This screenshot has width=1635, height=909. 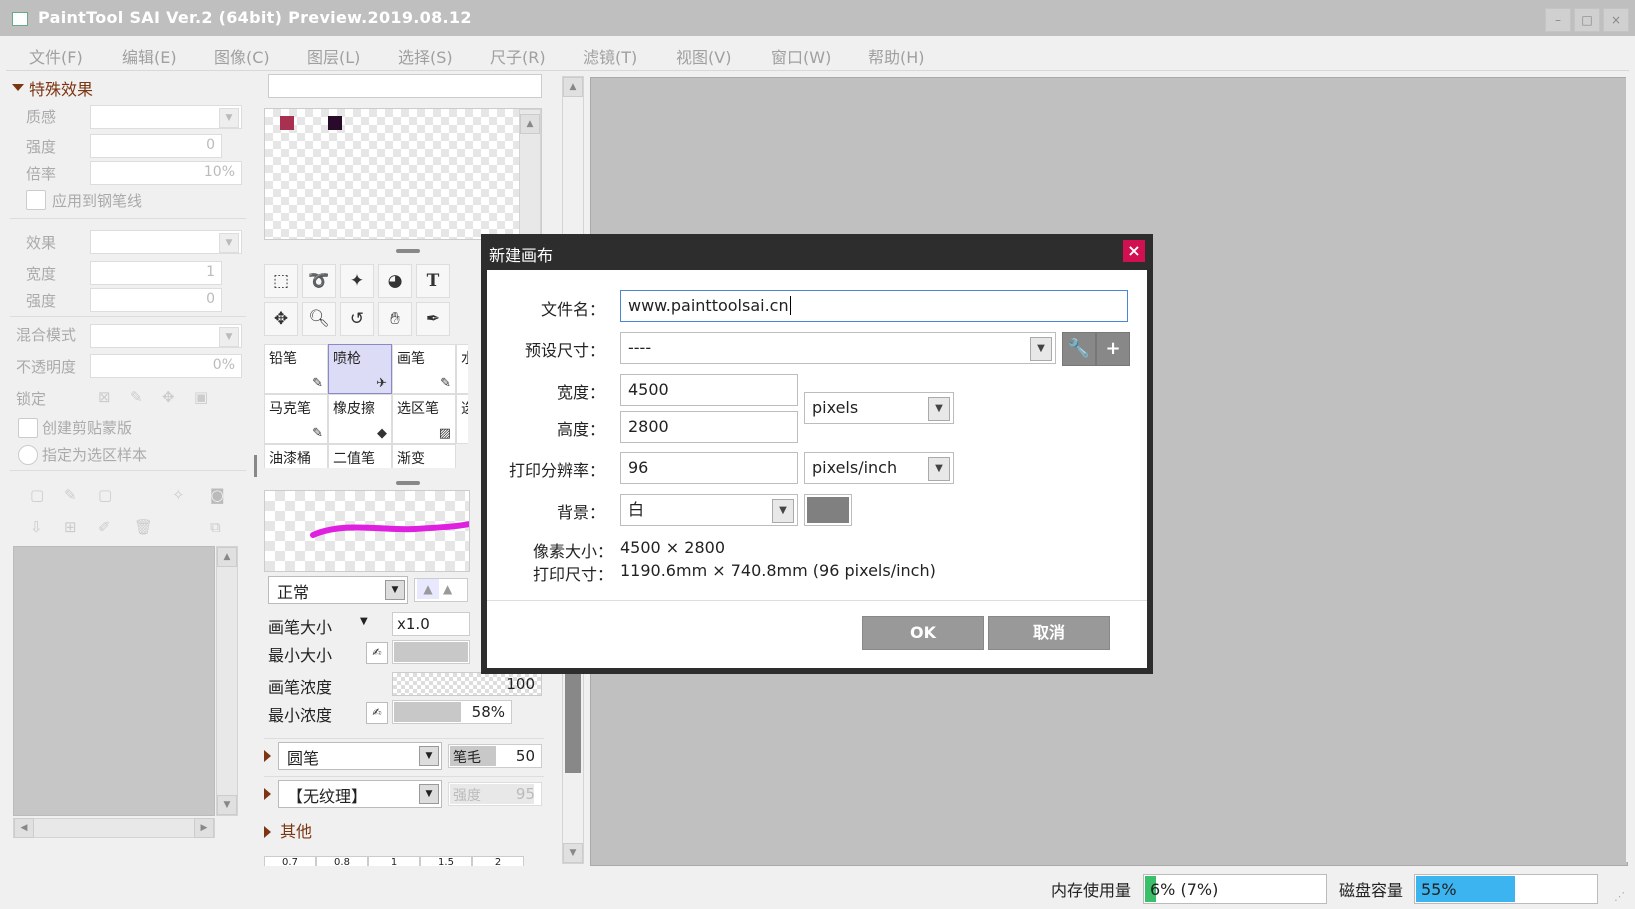 I want to click on lock-move-icon: ✥, so click(x=168, y=397).